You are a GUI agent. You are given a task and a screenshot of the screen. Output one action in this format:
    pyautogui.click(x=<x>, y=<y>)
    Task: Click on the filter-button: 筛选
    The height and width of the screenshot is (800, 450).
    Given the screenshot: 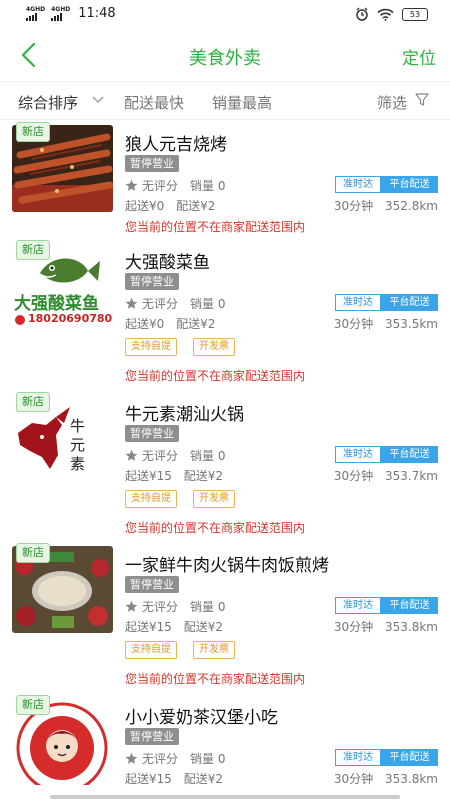 What is the action you would take?
    pyautogui.click(x=392, y=102)
    